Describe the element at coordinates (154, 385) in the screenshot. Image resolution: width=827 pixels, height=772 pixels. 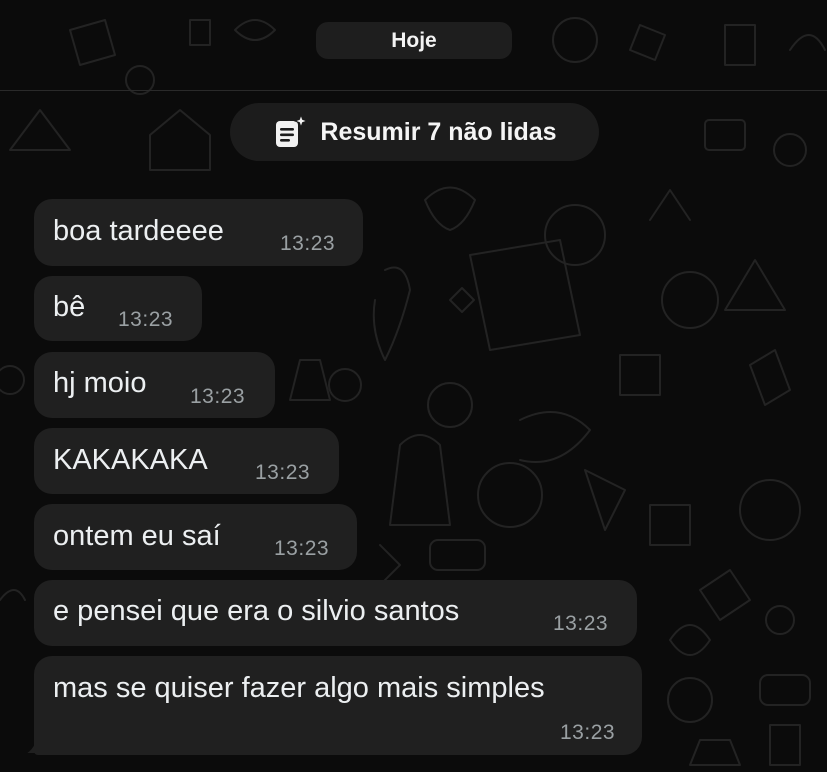
I see `message-bubble: hj moio 13:23` at that location.